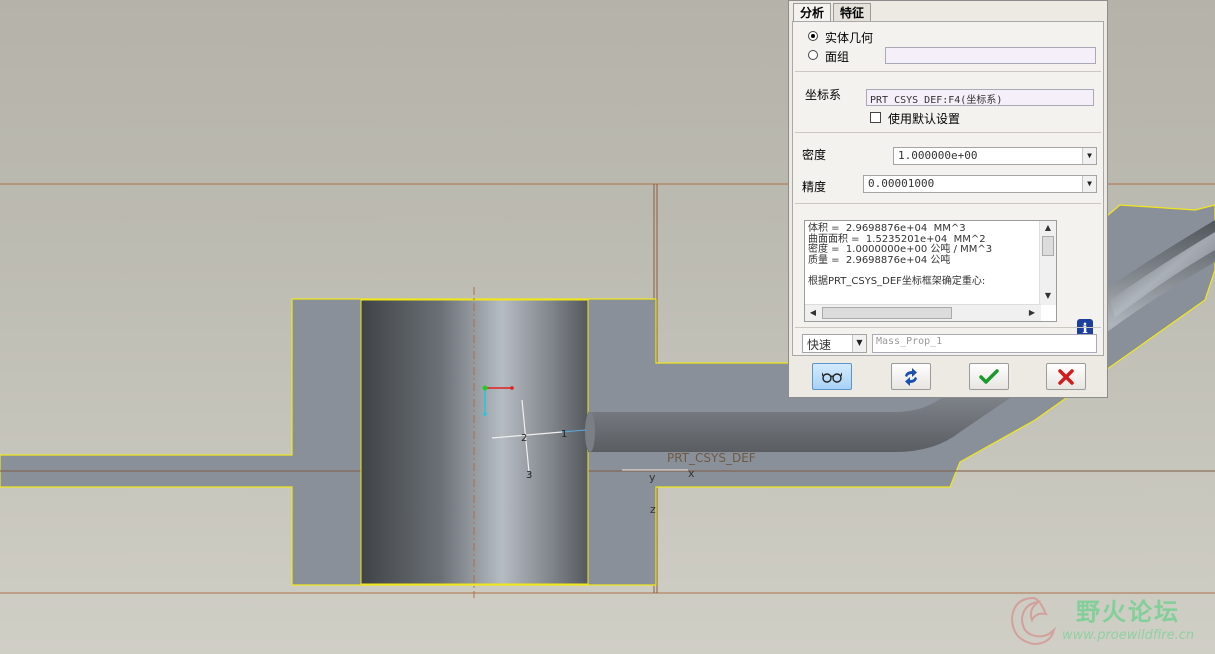 The height and width of the screenshot is (654, 1215). What do you see at coordinates (901, 183) in the screenshot?
I see `accuracy-value: 0.00001000` at bounding box center [901, 183].